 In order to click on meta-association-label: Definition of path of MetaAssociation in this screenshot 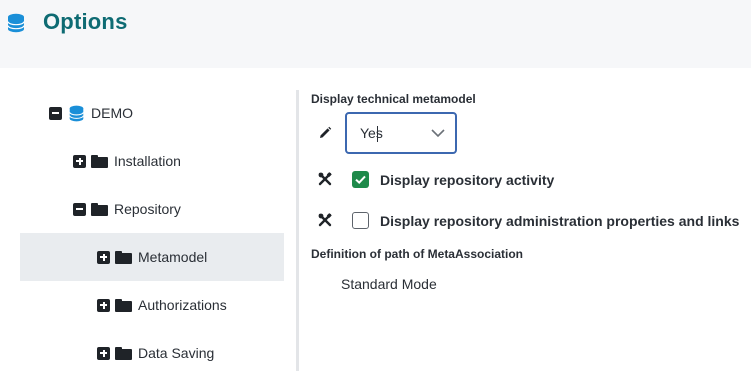, I will do `click(417, 254)`.